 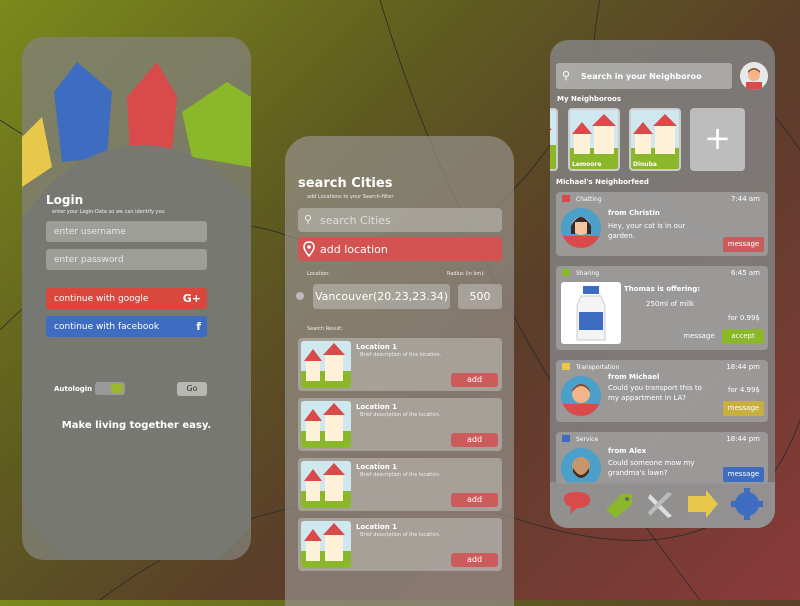 I want to click on login-title: Login, so click(x=65, y=200).